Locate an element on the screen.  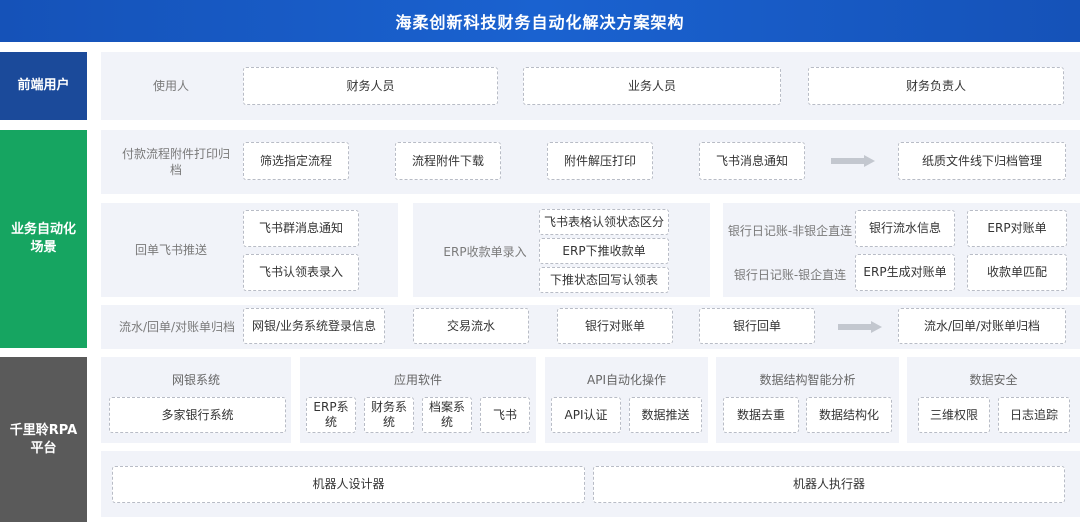
data-push: 数据推送 is located at coordinates (665, 415).